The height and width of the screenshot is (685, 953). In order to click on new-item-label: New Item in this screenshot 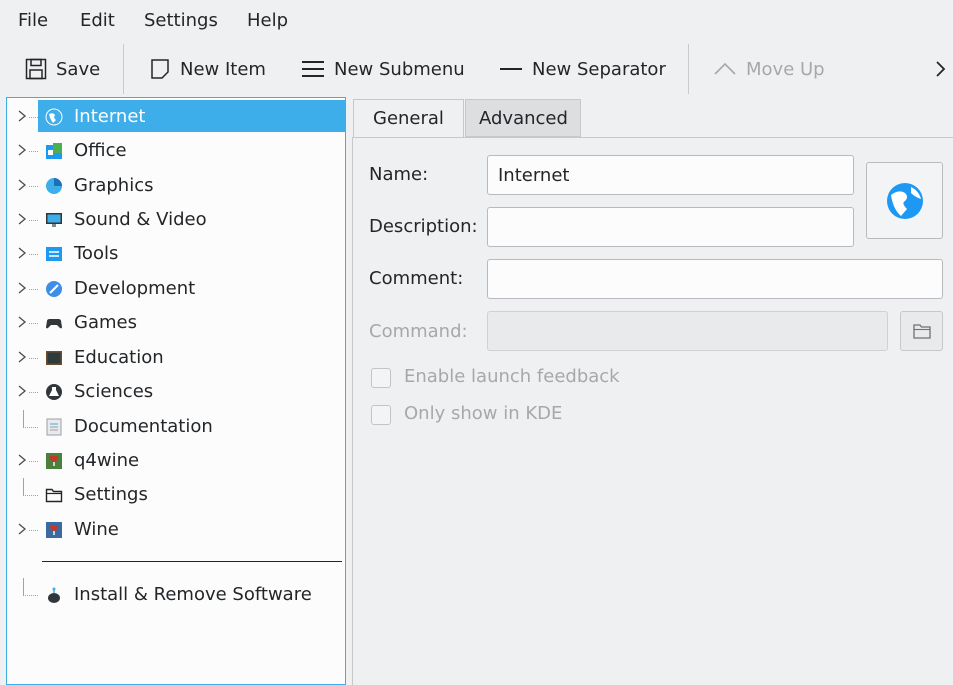, I will do `click(223, 69)`.